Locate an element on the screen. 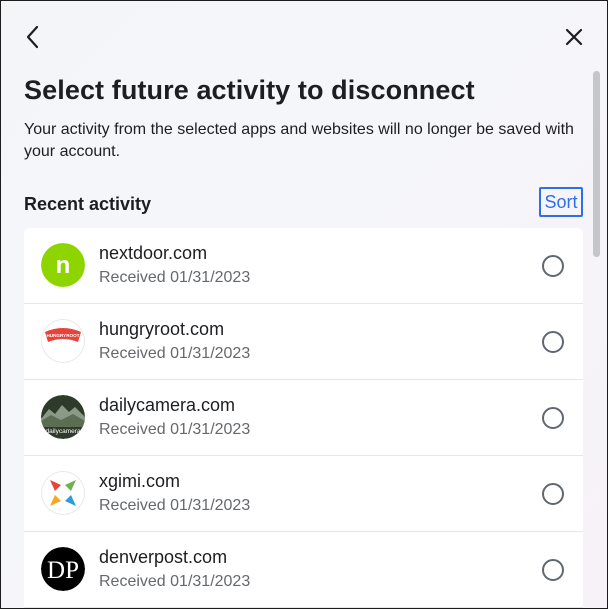 The width and height of the screenshot is (608, 609). nextdoor-logo-icon: n is located at coordinates (63, 265).